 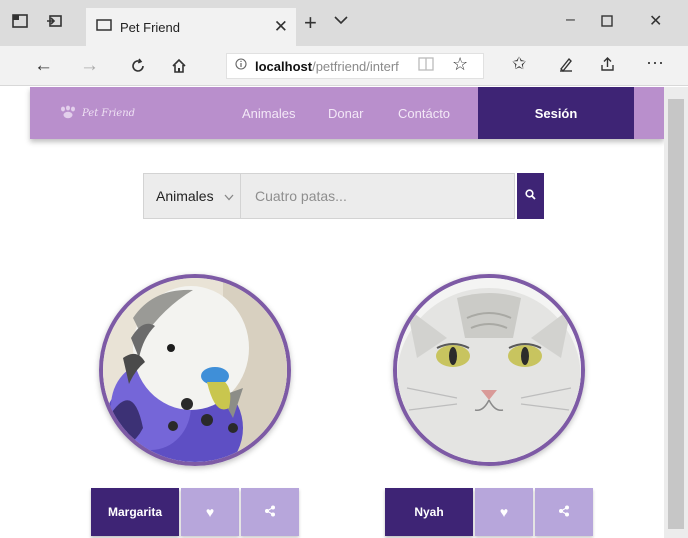 I want to click on address-toolbar: ← → localhost/petfriend/interf ☆ ✩ ···, so click(x=344, y=66).